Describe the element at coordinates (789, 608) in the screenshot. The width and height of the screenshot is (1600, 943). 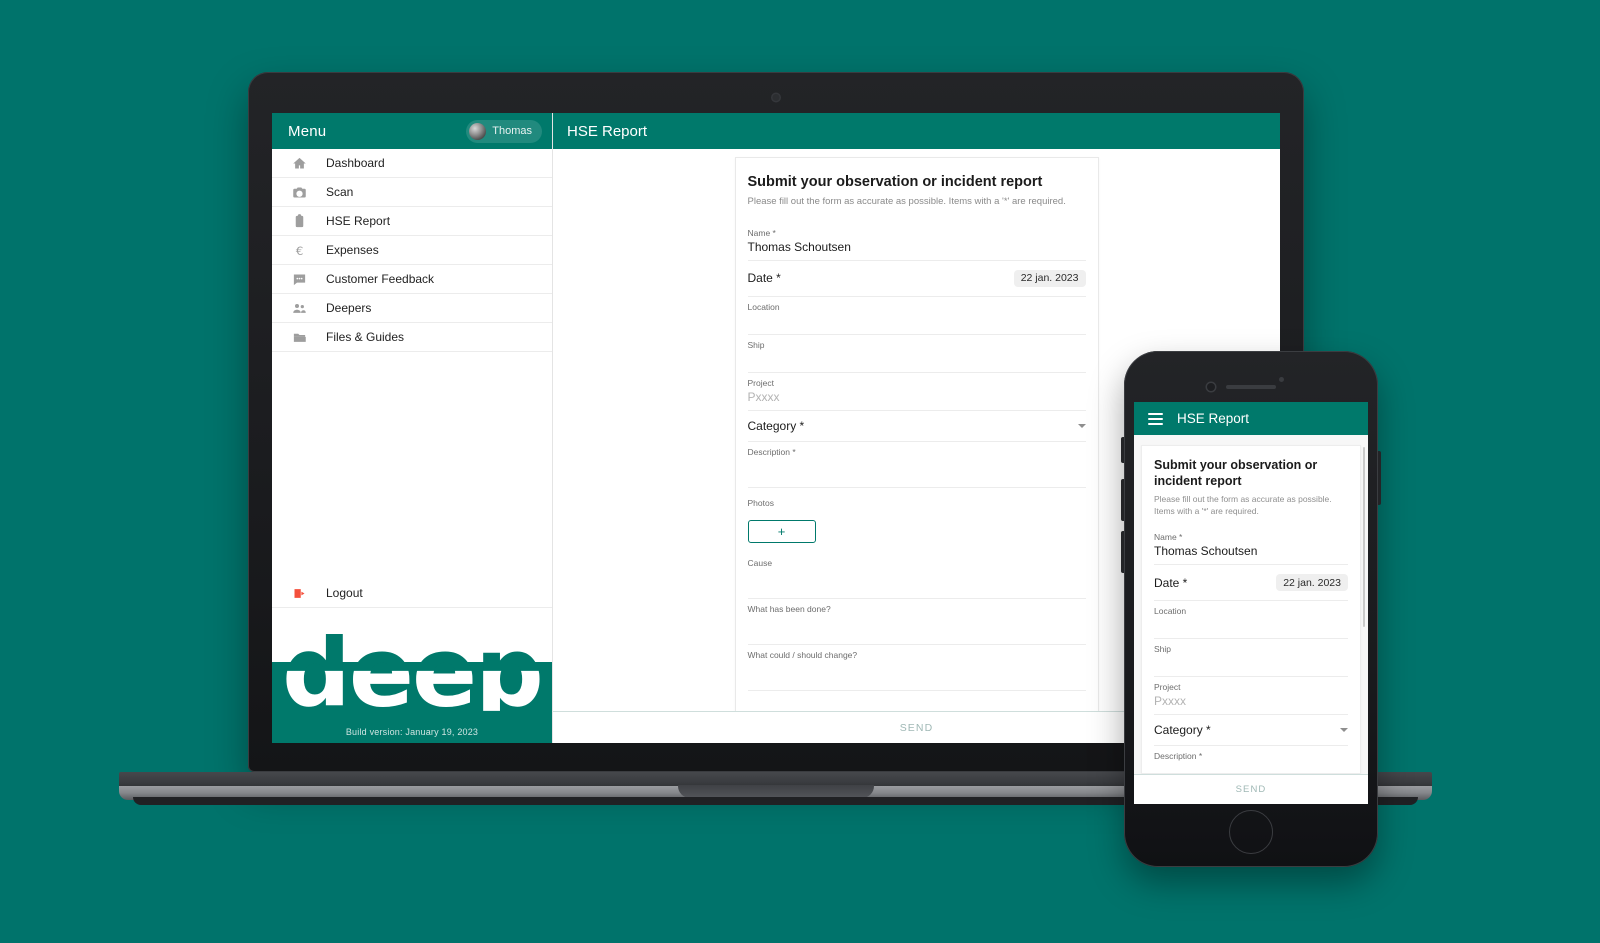
I see `field-label: What has been done?` at that location.